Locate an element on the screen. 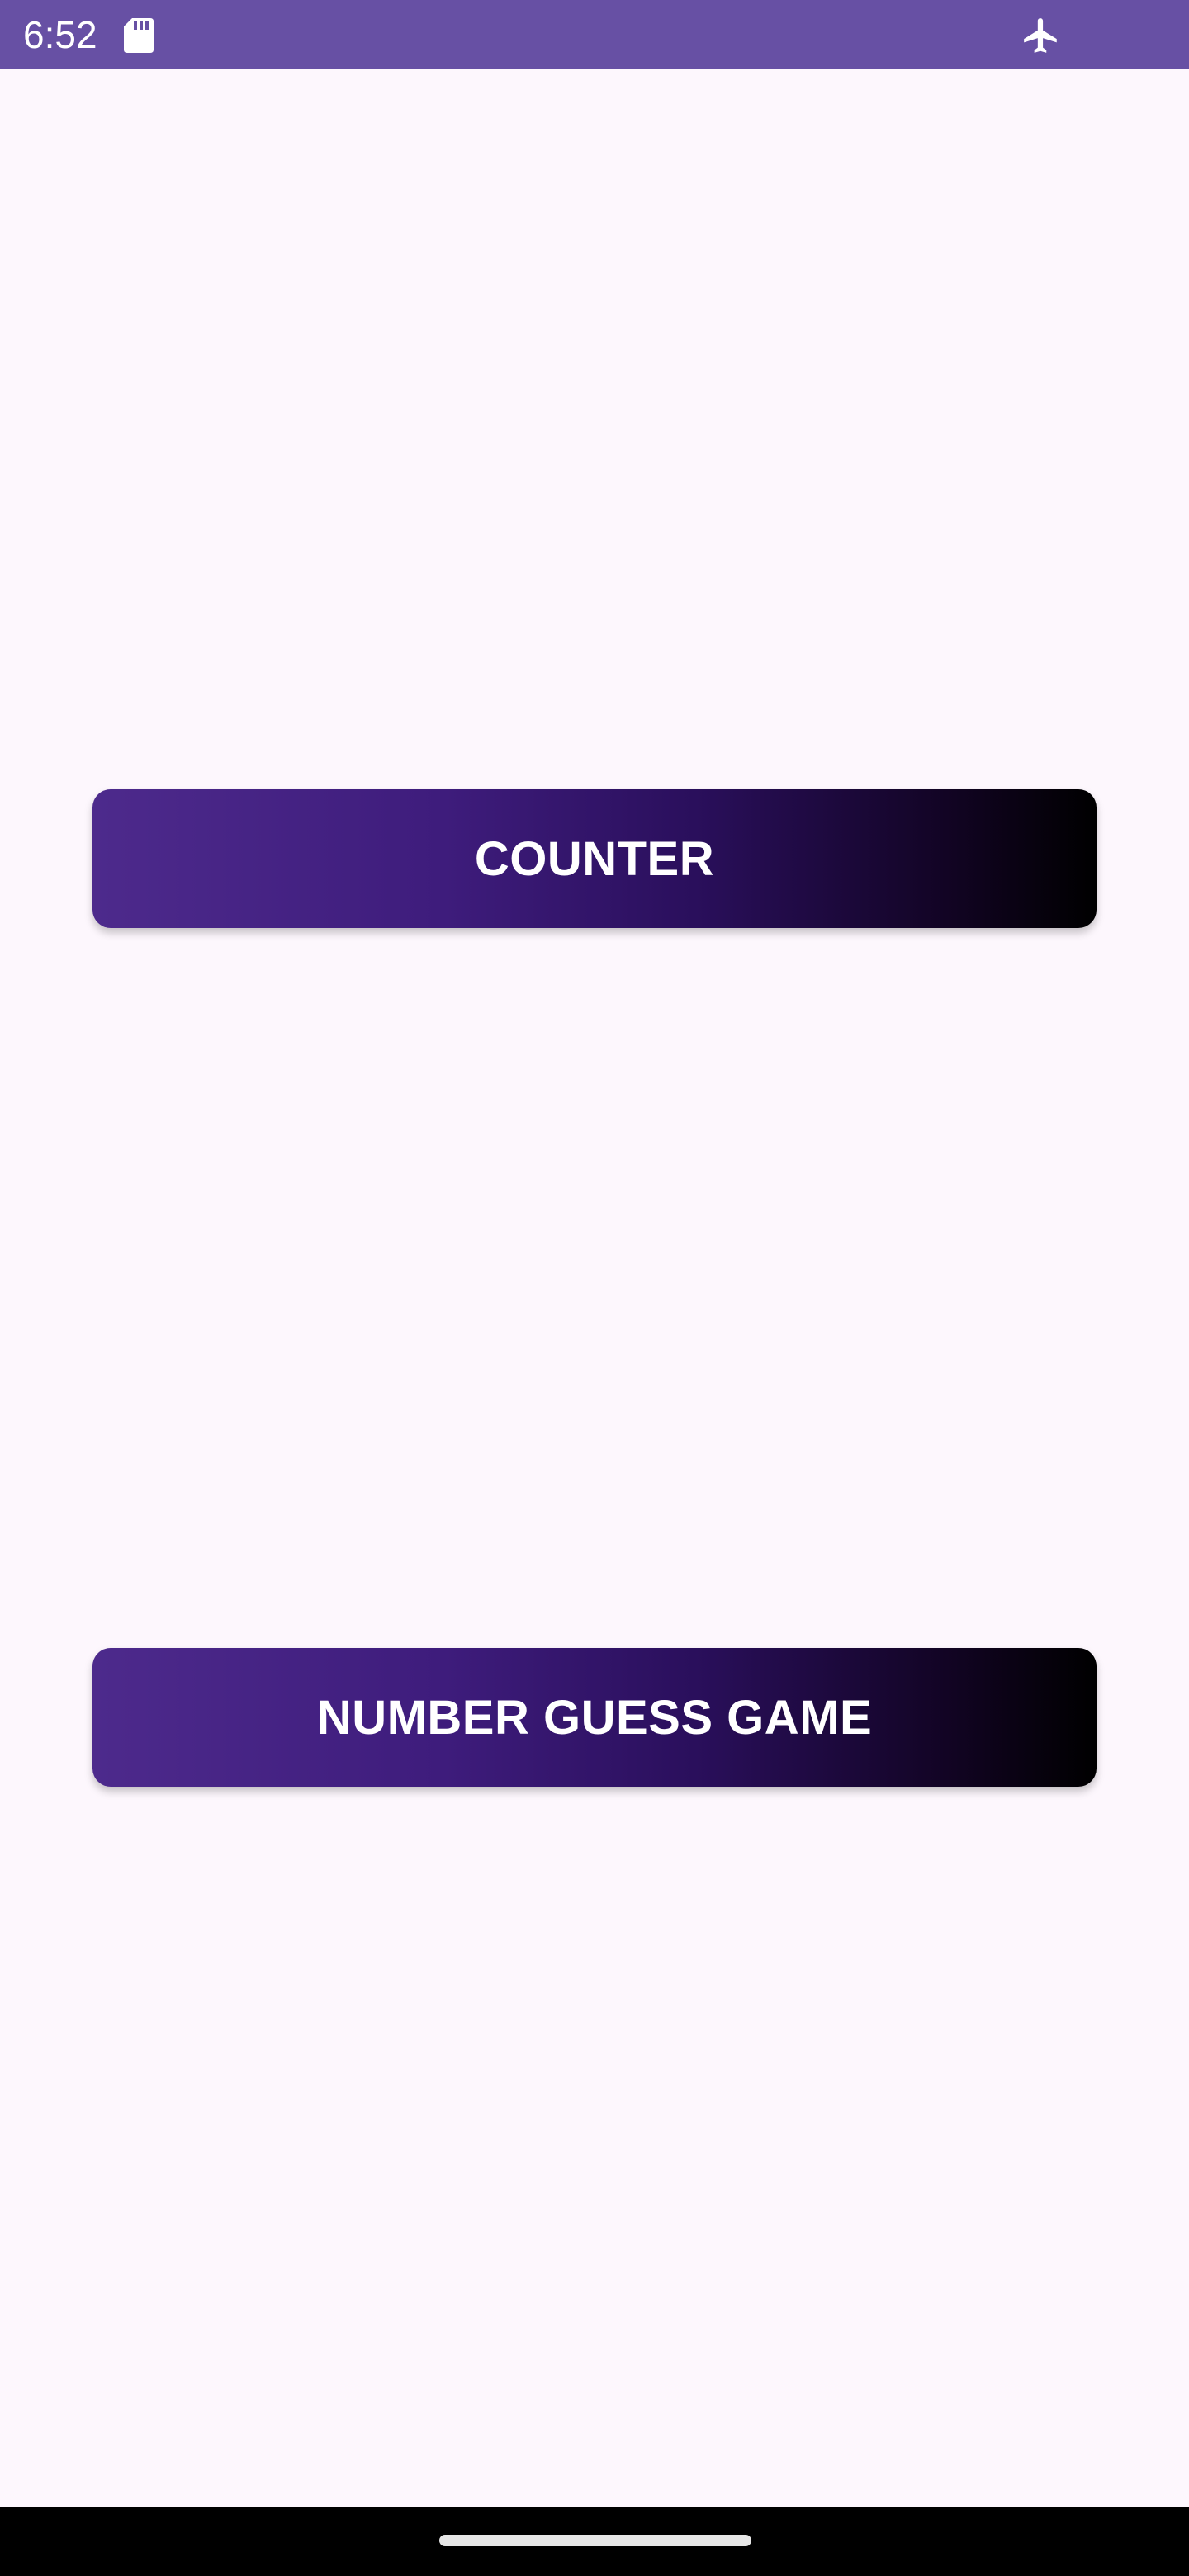 The height and width of the screenshot is (2576, 1189). system-navigation-bar is located at coordinates (594, 2541).